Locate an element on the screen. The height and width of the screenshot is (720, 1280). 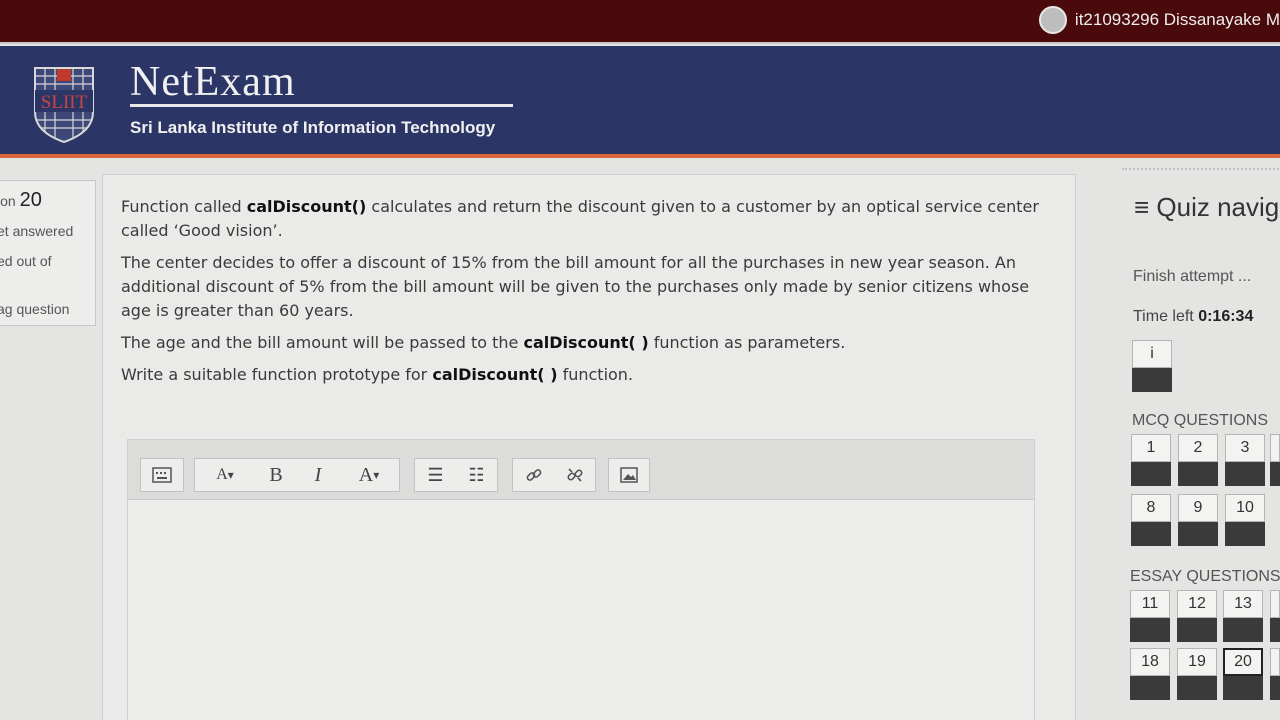
nav-question-partial-label is located at coordinates (1275, 448).